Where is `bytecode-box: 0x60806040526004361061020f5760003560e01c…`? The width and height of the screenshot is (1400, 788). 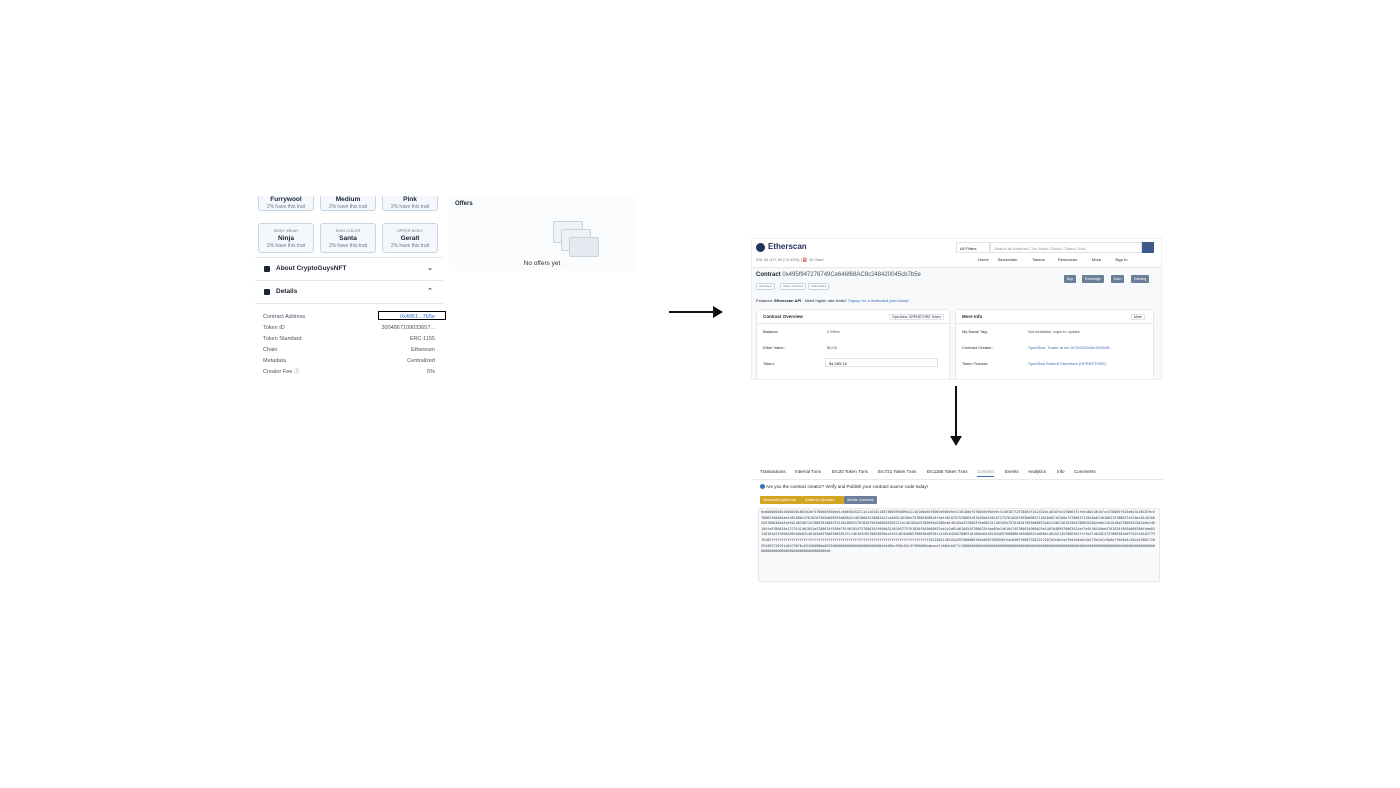 bytecode-box: 0x60806040526004361061020f5760003560e01c… is located at coordinates (959, 545).